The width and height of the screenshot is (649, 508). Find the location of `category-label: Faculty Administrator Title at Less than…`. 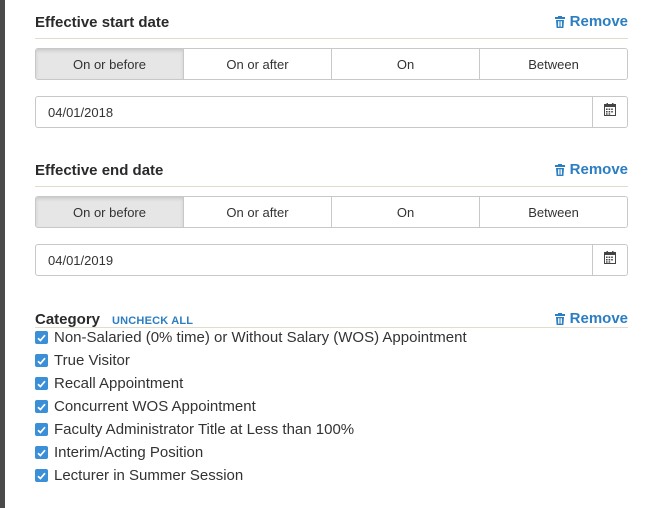

category-label: Faculty Administrator Title at Less than… is located at coordinates (204, 429).